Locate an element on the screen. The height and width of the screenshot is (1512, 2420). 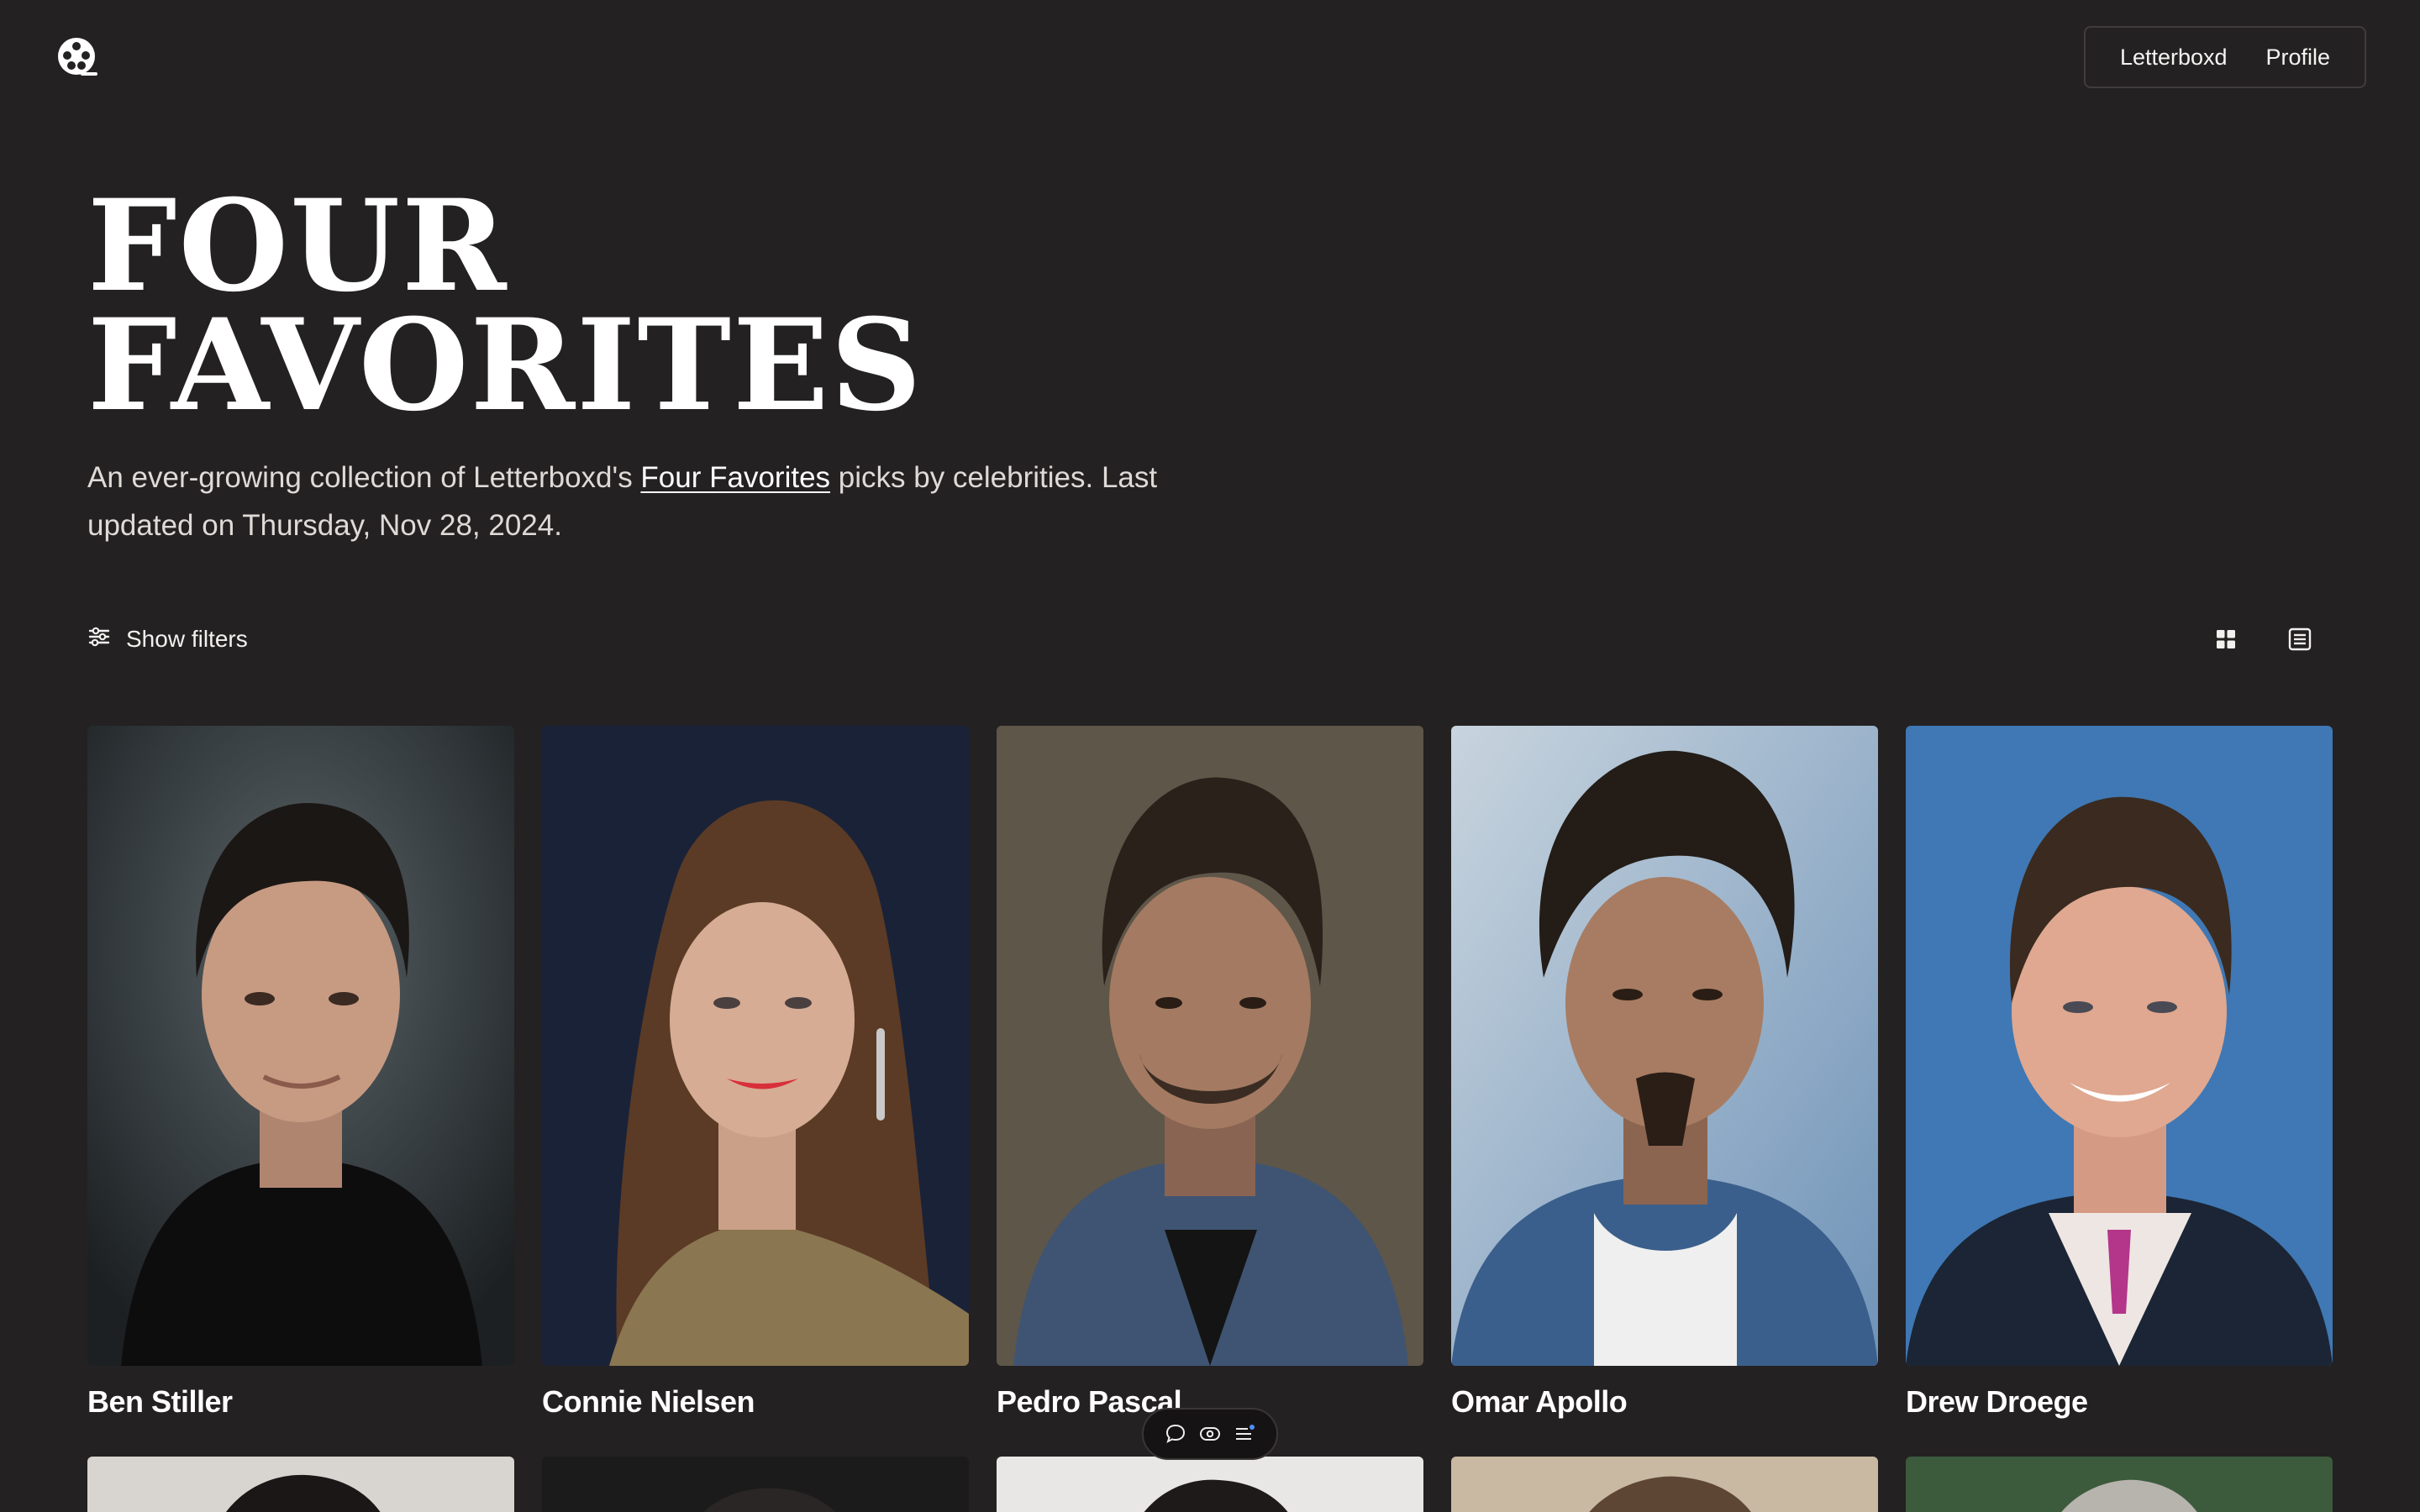
list-view-icon is located at coordinates (2299, 639).